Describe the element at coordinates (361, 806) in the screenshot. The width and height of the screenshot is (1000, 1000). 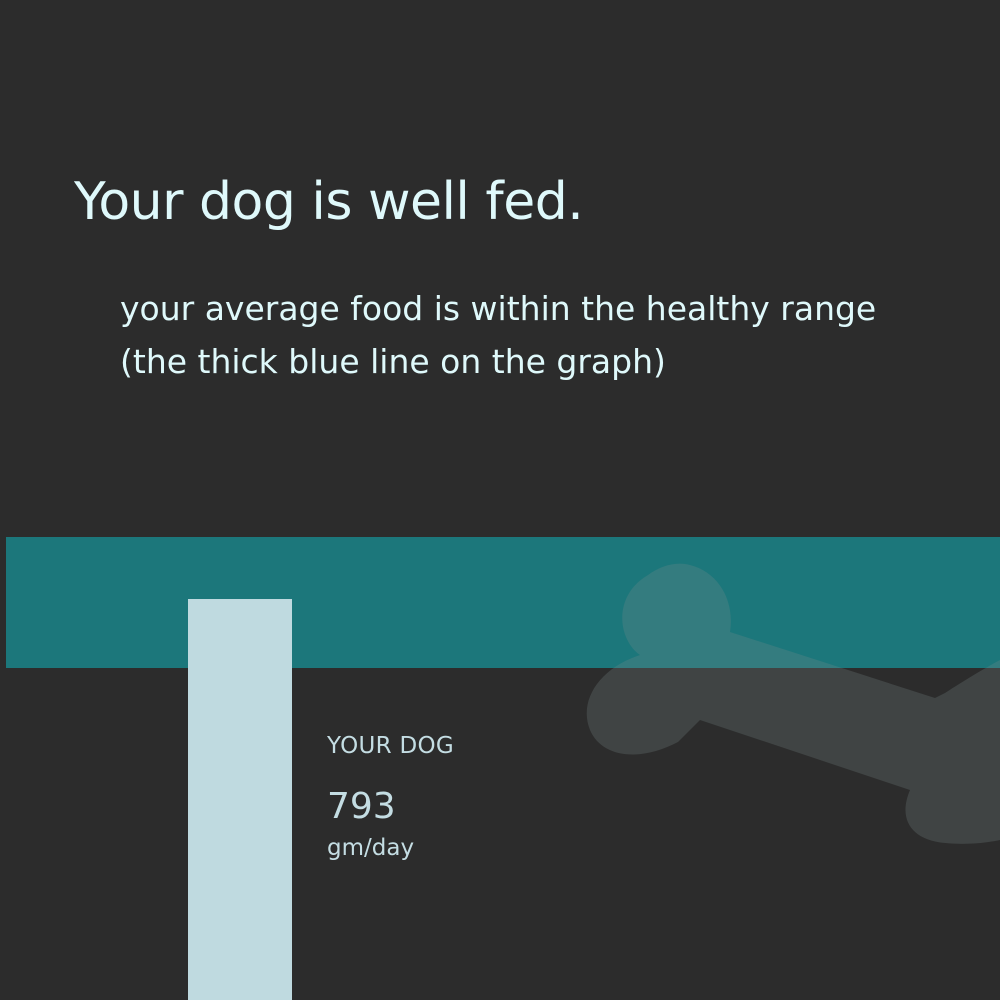
I see `your-dog-value: 793` at that location.